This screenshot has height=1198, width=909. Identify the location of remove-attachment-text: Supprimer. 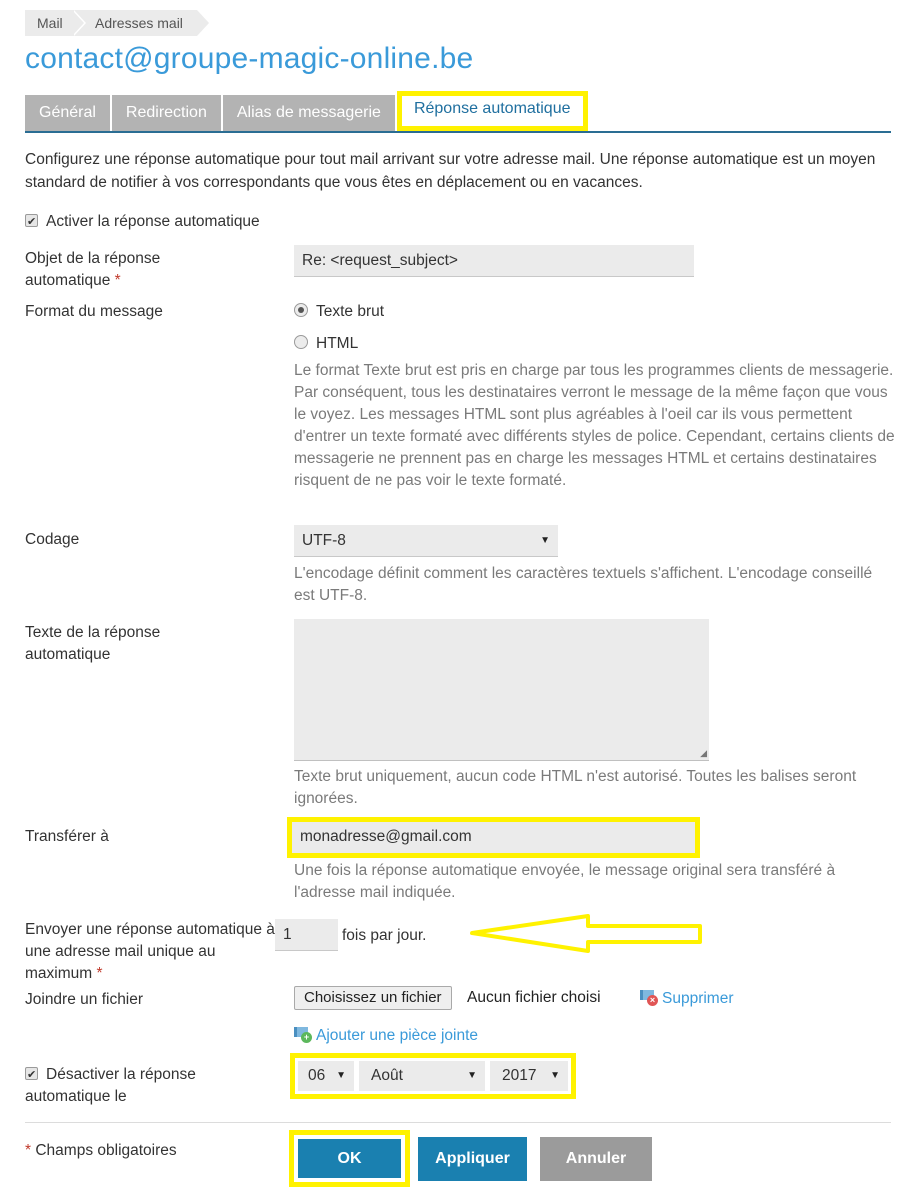
(698, 998).